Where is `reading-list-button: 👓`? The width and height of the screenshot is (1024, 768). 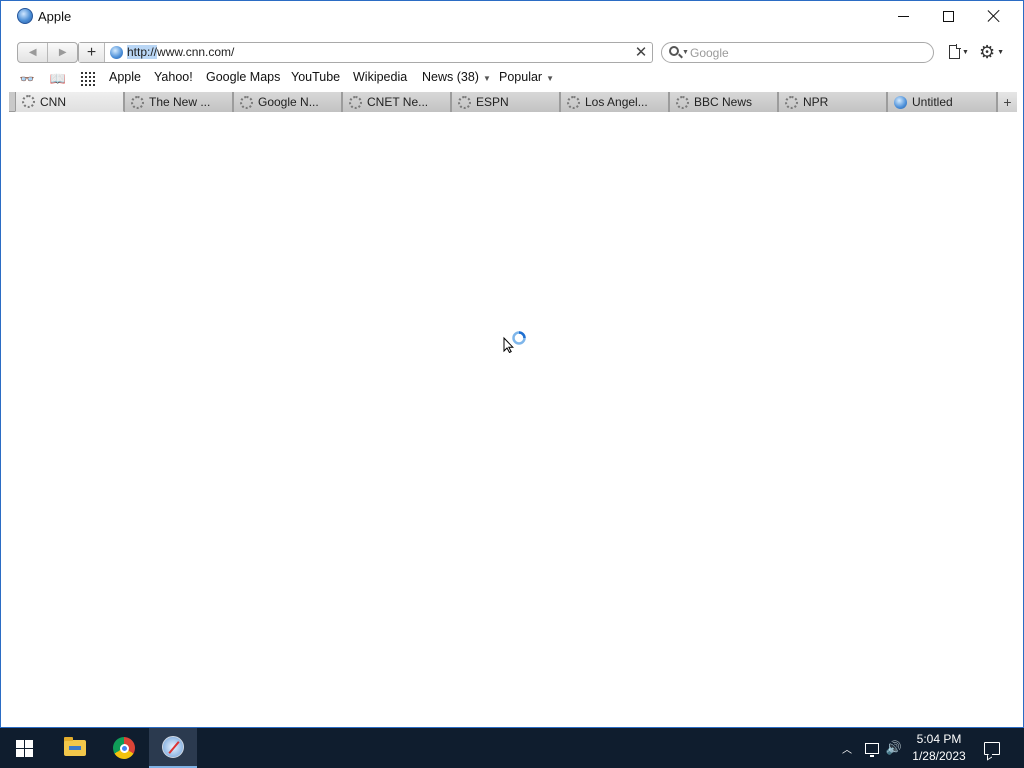
reading-list-button: 👓 is located at coordinates (27, 79).